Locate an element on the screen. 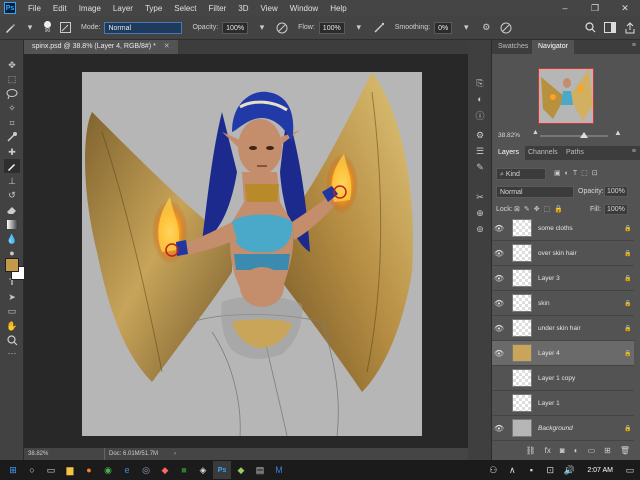 Image resolution: width=640 pixels, height=480 pixels. layer-name: skin is located at coordinates (581, 303).